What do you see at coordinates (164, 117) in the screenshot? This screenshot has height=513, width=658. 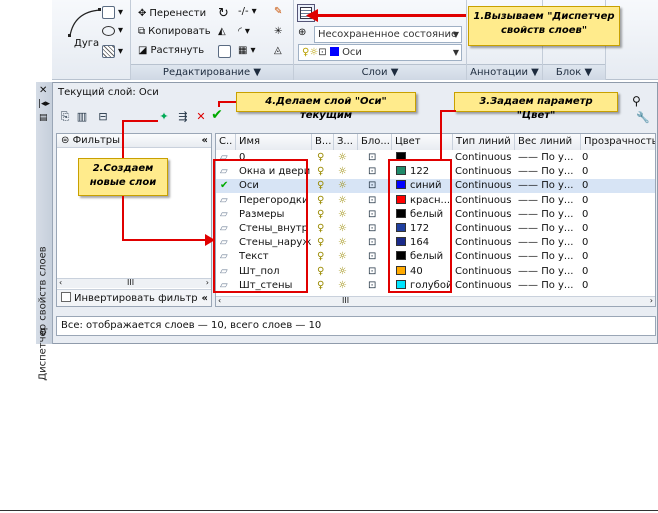 I see `new-layer-icon: ✦` at bounding box center [164, 117].